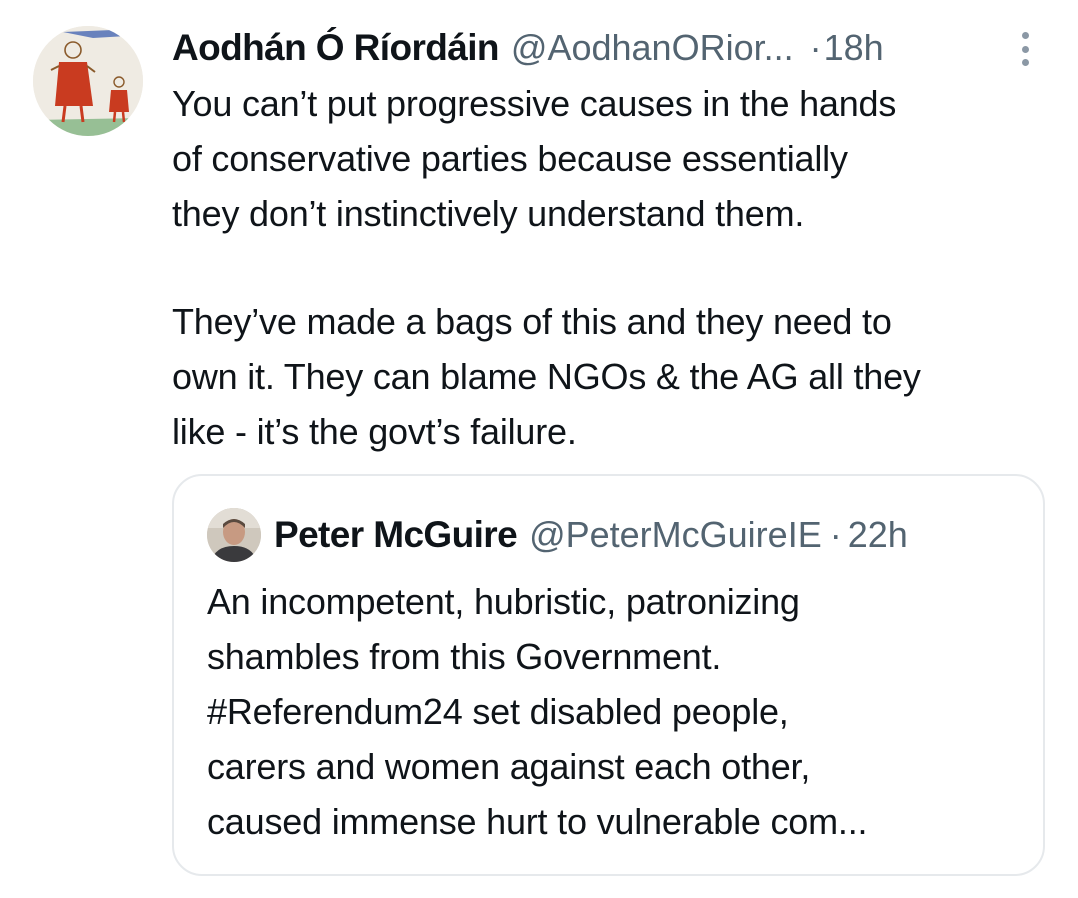 The width and height of the screenshot is (1078, 898). I want to click on tweet-timestamp: 18h, so click(854, 48).